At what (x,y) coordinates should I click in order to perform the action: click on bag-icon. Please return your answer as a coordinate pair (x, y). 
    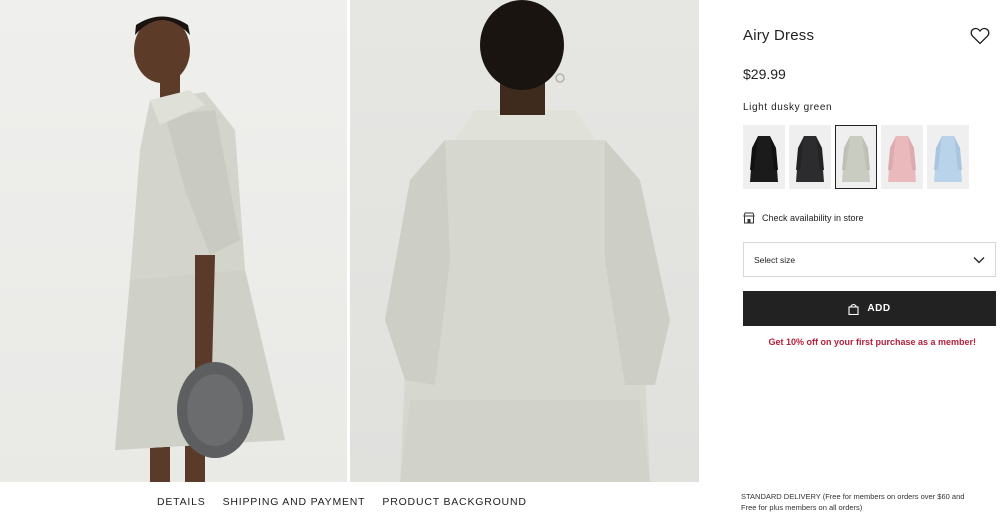
    Looking at the image, I should click on (853, 309).